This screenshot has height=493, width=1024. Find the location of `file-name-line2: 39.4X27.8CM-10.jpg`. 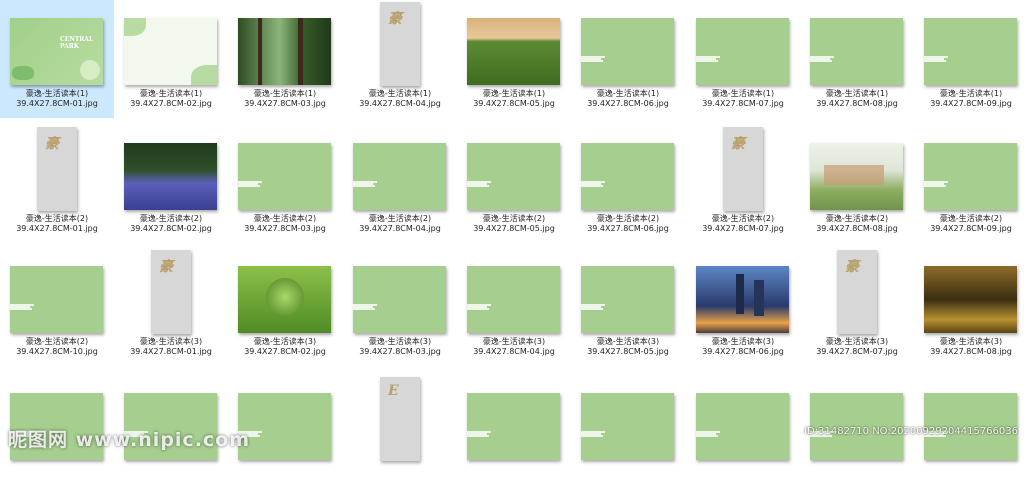

file-name-line2: 39.4X27.8CM-10.jpg is located at coordinates (57, 351).